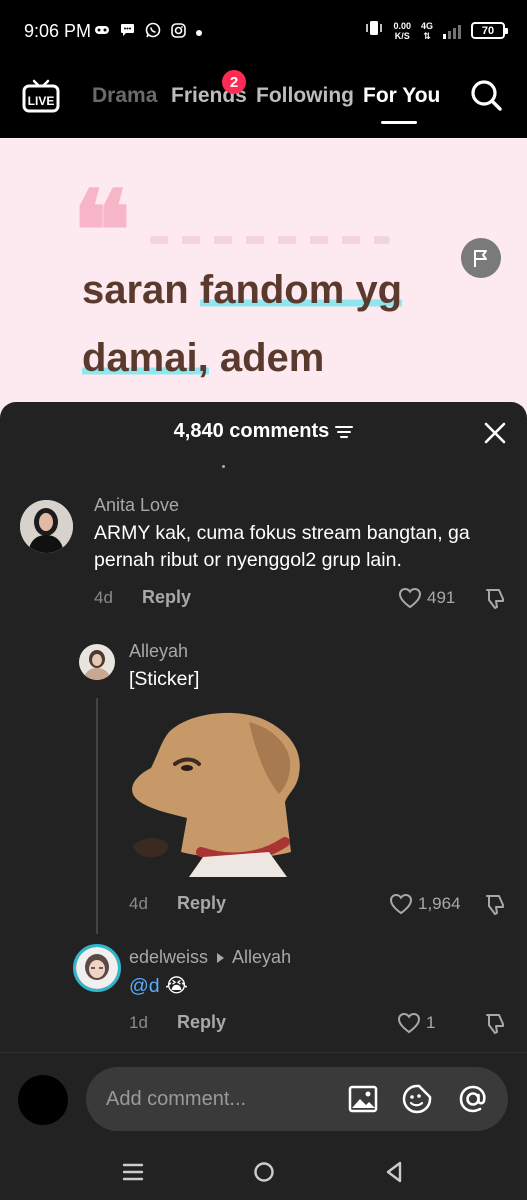  What do you see at coordinates (138, 1022) in the screenshot?
I see `comment-time: 1d` at bounding box center [138, 1022].